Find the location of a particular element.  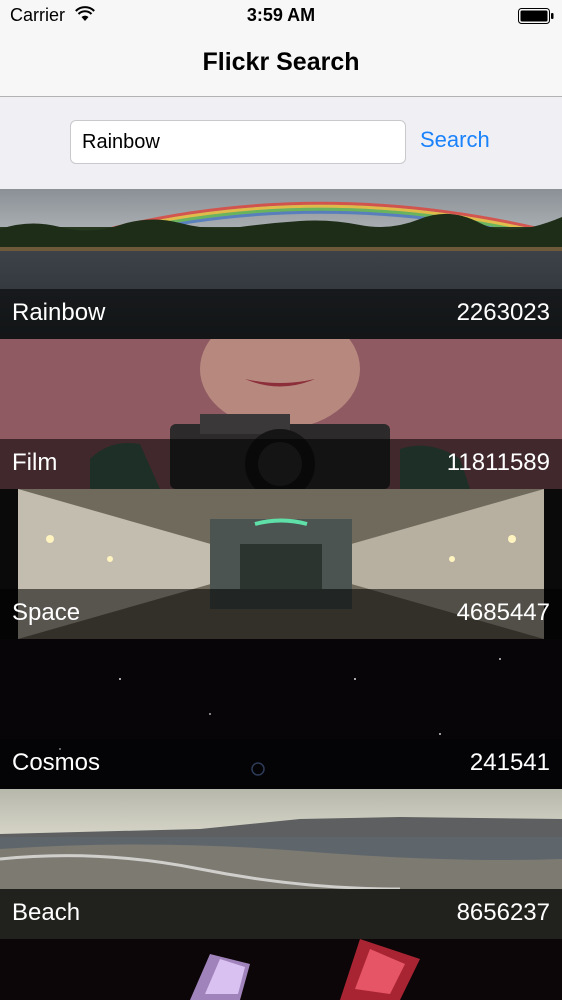

search-bar: Search is located at coordinates (281, 143).